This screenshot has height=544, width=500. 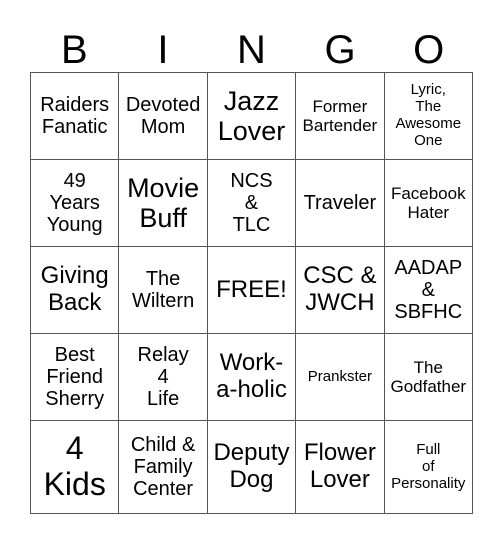 What do you see at coordinates (163, 50) in the screenshot?
I see `header-letter-i: I` at bounding box center [163, 50].